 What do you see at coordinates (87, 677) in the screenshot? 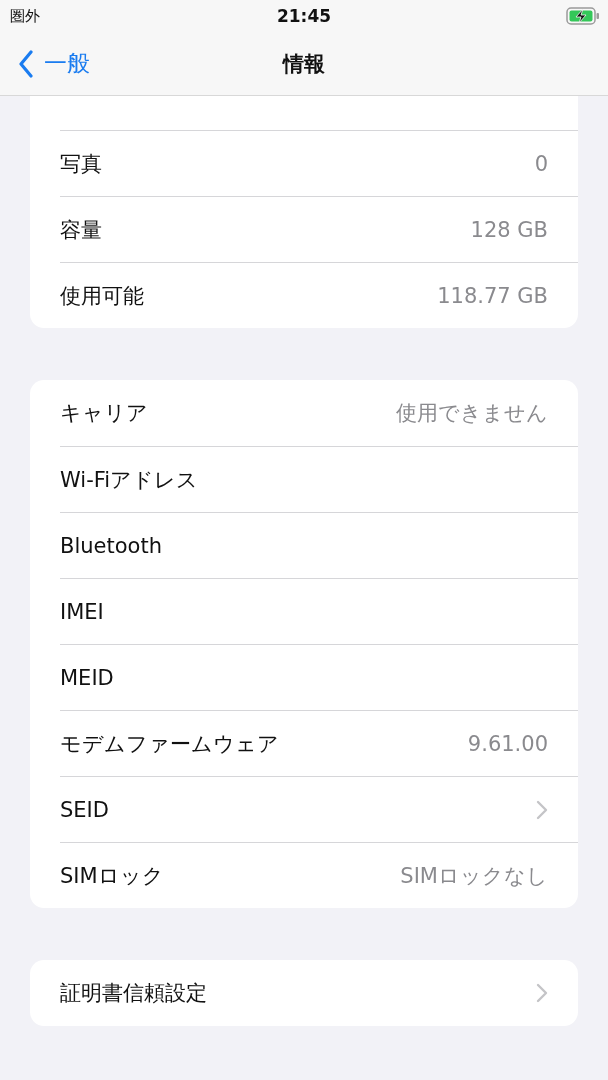
I see `row-label: MEID` at bounding box center [87, 677].